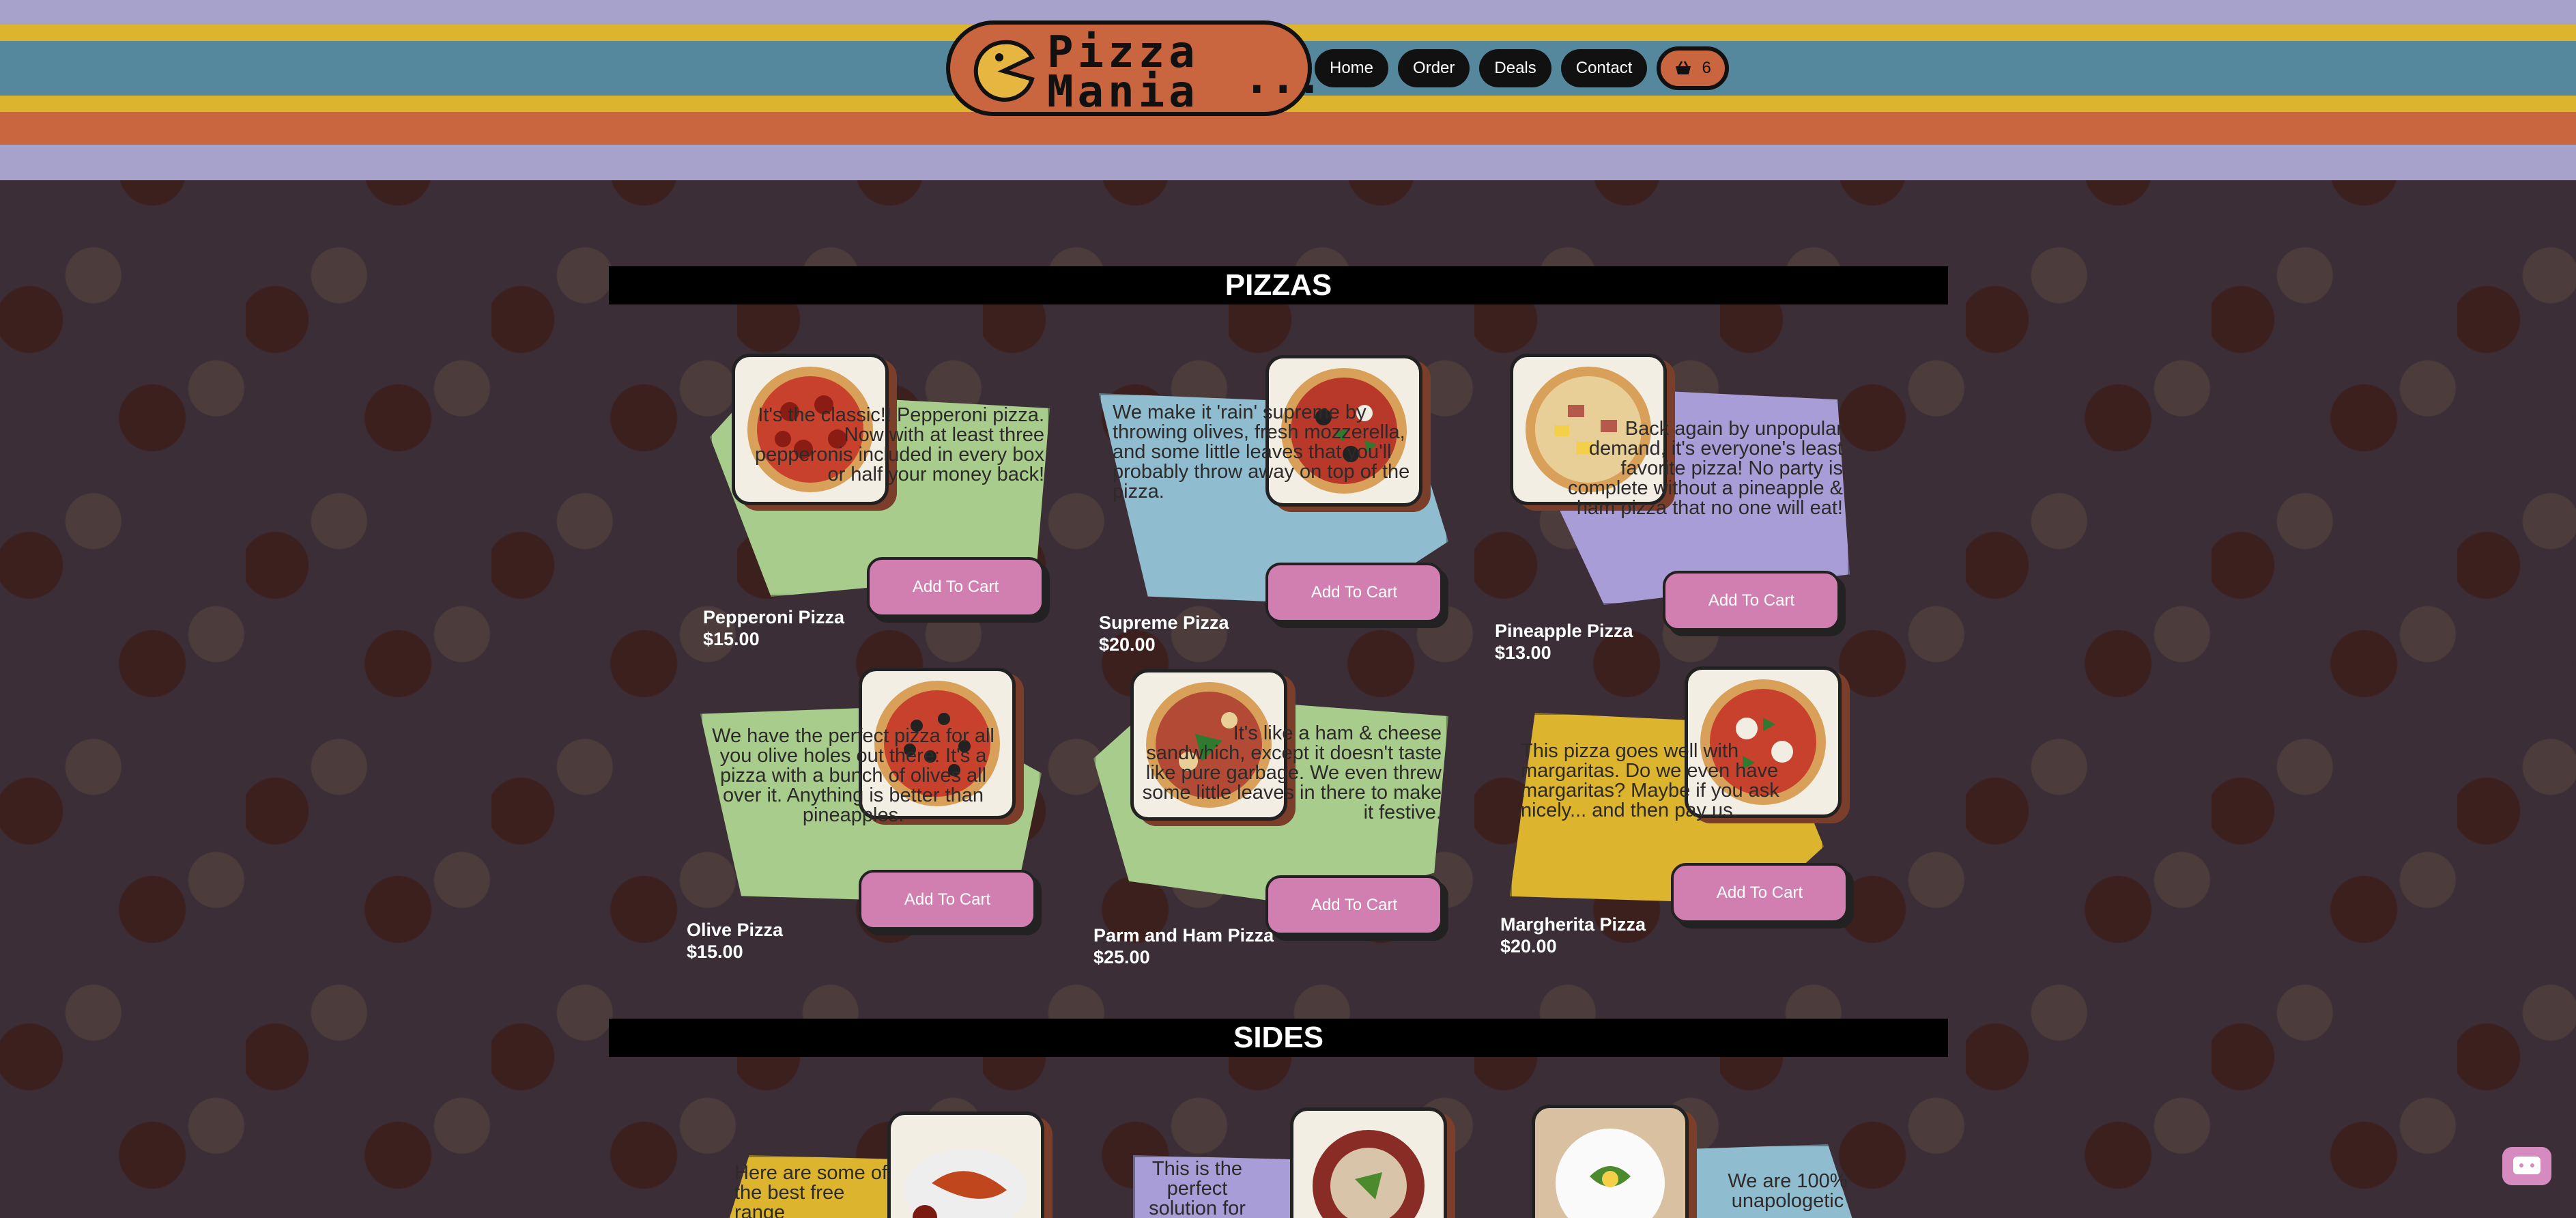 The image size is (2576, 1218). Describe the element at coordinates (1683, 67) in the screenshot. I see `basket-icon` at that location.